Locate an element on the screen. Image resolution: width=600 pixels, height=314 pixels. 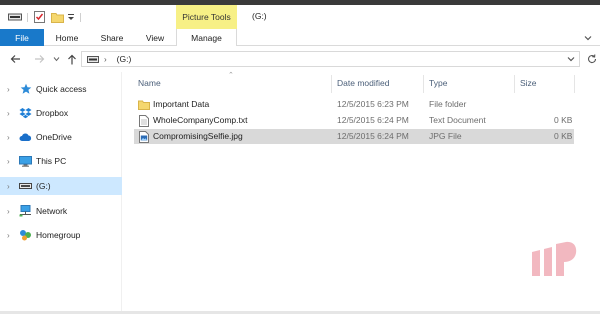
sidebar-item-label: Network is located at coordinates (52, 211).